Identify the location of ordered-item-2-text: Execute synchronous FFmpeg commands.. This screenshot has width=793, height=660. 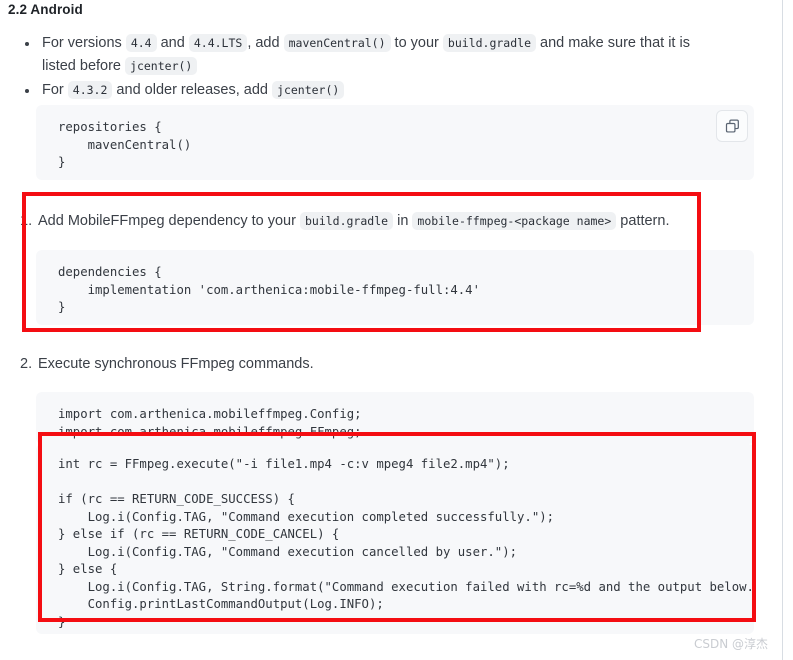
(176, 364).